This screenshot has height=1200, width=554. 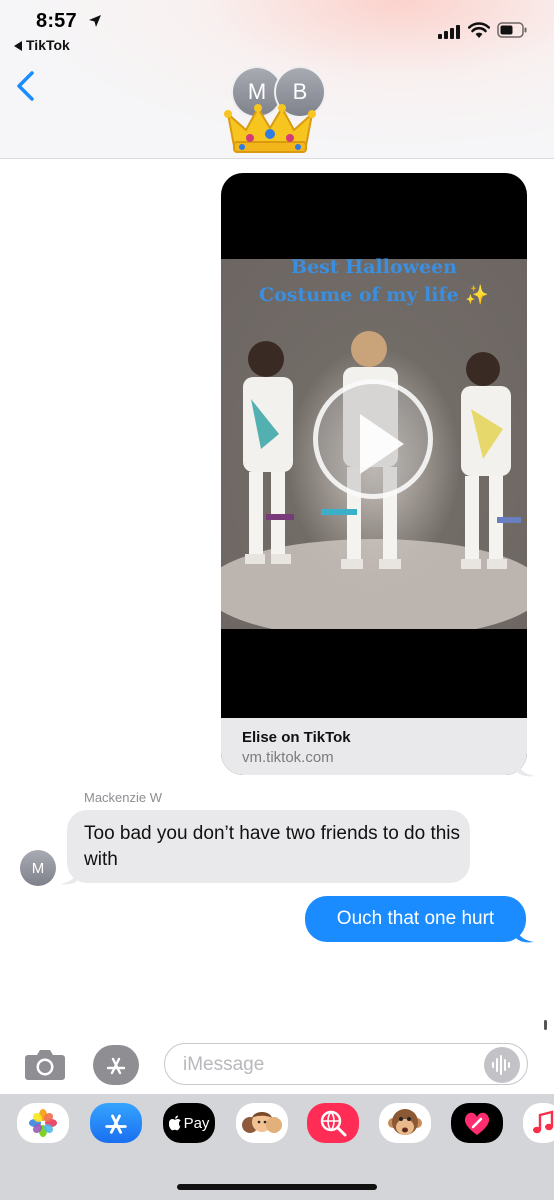 What do you see at coordinates (512, 30) in the screenshot?
I see `battery-icon` at bounding box center [512, 30].